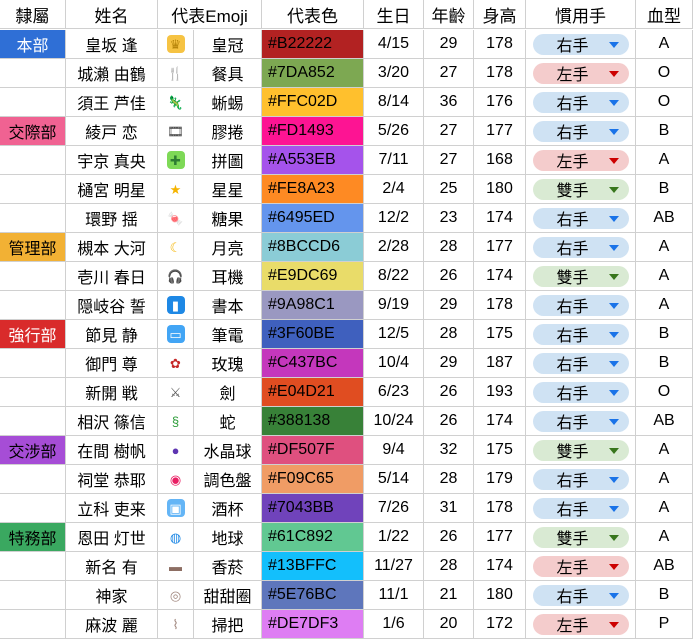 Image resolution: width=693 pixels, height=639 pixels. Describe the element at coordinates (228, 450) in the screenshot. I see `emoji-name-cell: 水晶球` at that location.